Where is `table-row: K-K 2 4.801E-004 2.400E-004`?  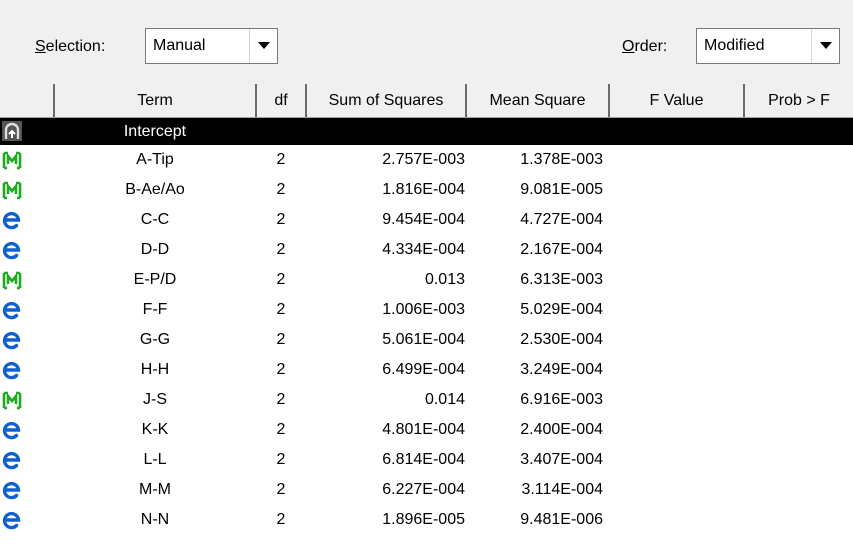 table-row: K-K 2 4.801E-004 2.400E-004 is located at coordinates (426, 430).